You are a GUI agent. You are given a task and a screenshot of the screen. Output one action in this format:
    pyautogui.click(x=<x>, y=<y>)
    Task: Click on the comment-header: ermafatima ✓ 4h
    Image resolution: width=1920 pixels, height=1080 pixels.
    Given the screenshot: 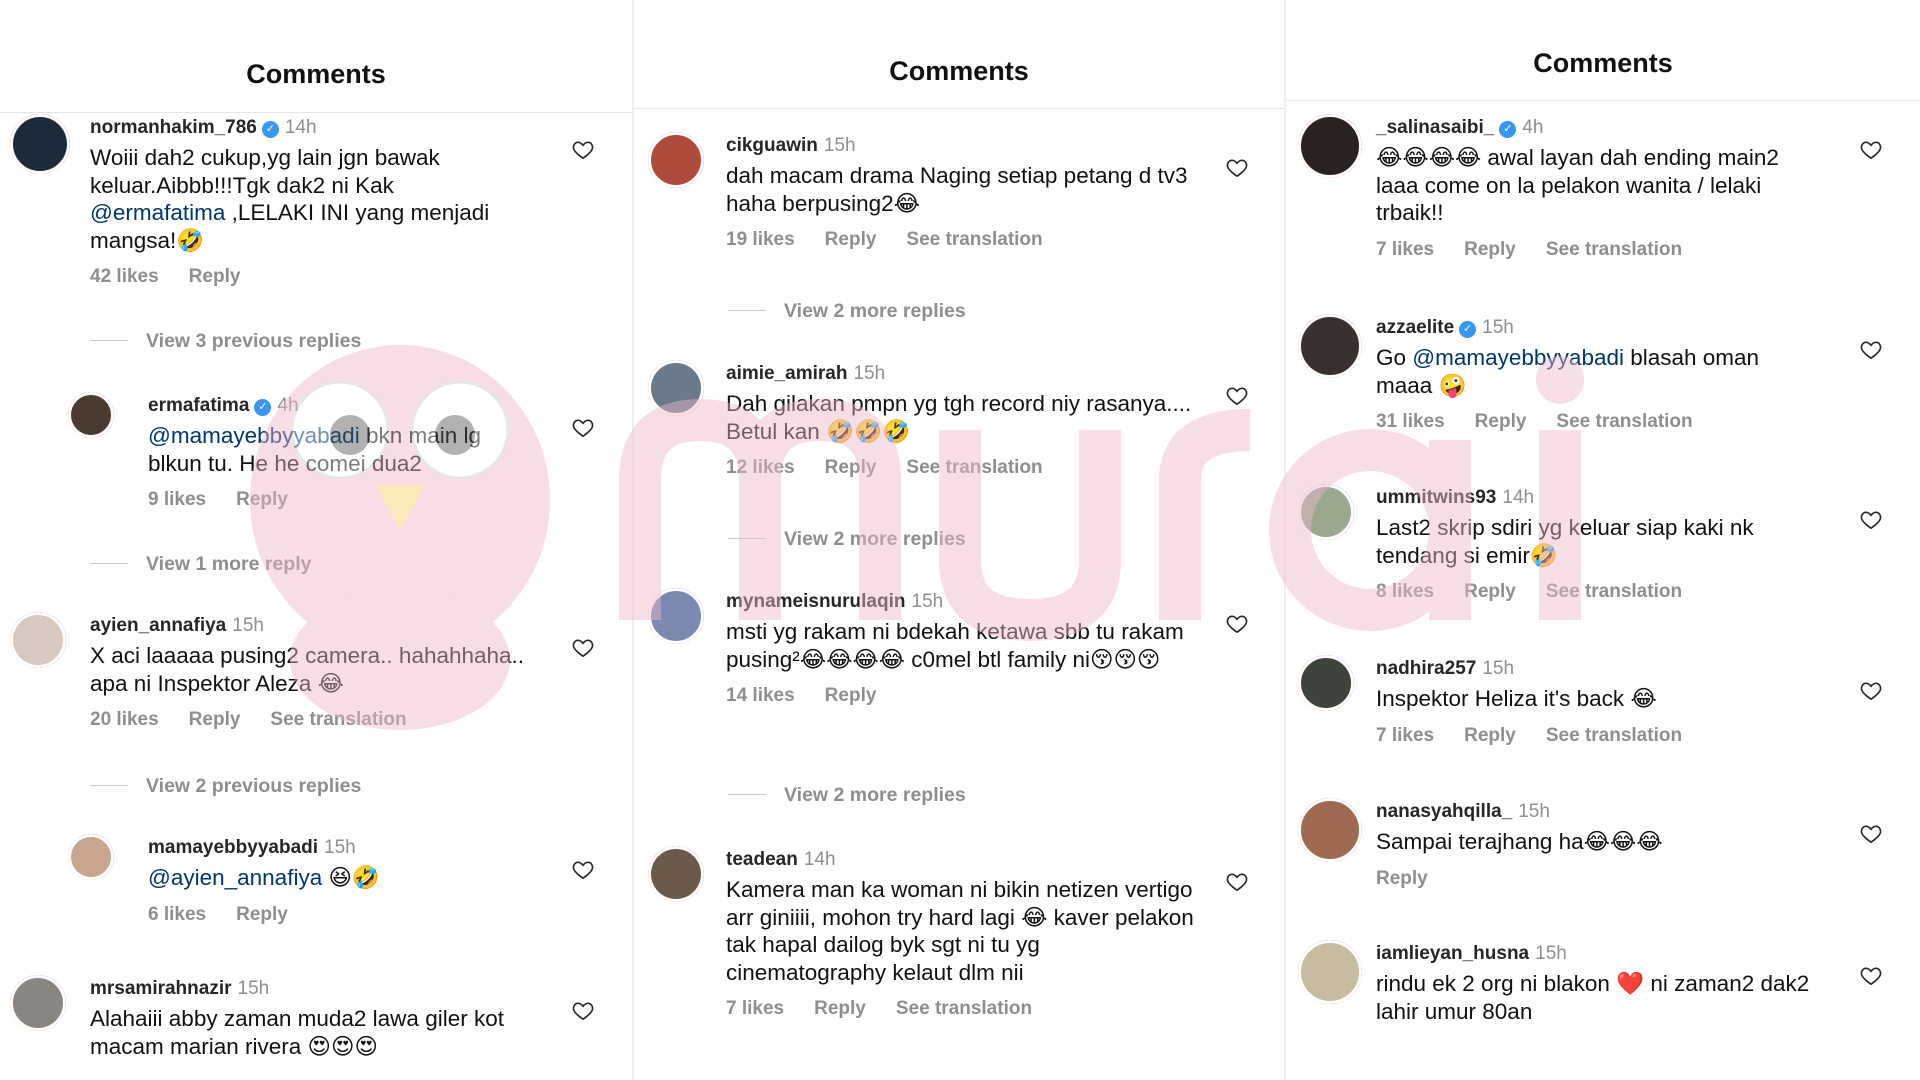 What is the action you would take?
    pyautogui.click(x=223, y=406)
    